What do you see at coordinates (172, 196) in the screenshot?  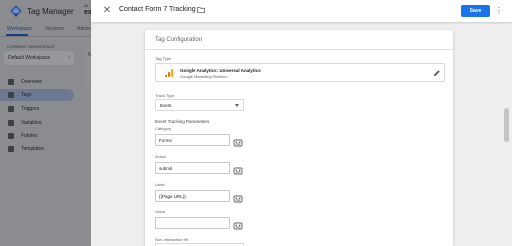 I see `label-value: {{Page URL}}` at bounding box center [172, 196].